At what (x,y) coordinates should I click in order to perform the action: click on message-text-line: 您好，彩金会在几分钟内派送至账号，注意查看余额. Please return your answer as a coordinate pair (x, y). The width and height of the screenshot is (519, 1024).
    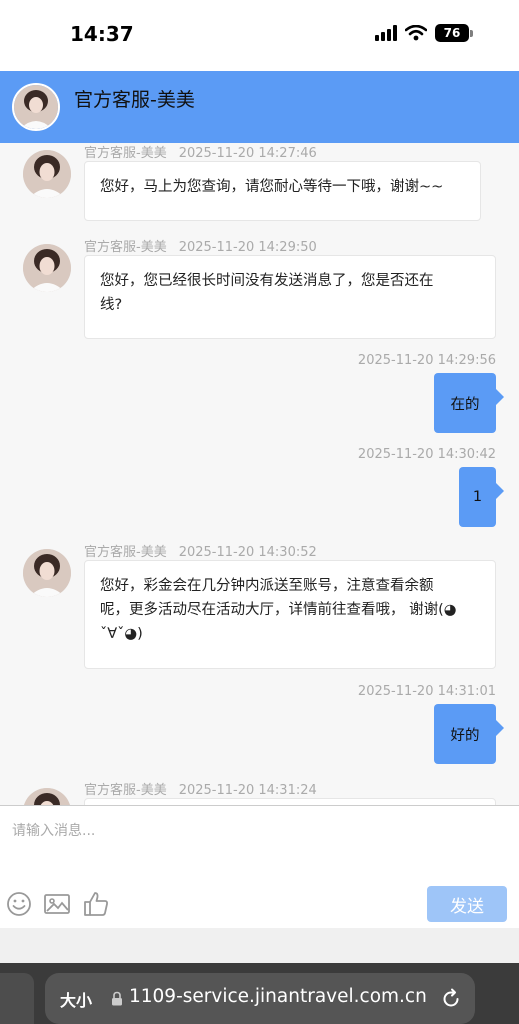
    Looking at the image, I should click on (267, 586).